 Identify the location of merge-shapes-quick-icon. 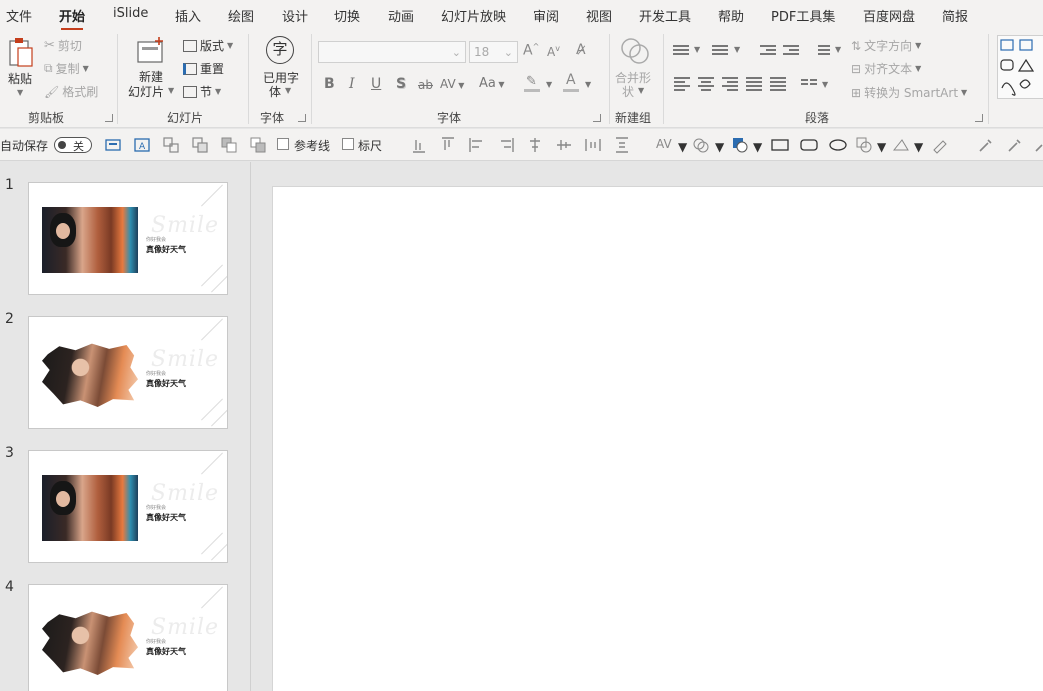
(701, 145).